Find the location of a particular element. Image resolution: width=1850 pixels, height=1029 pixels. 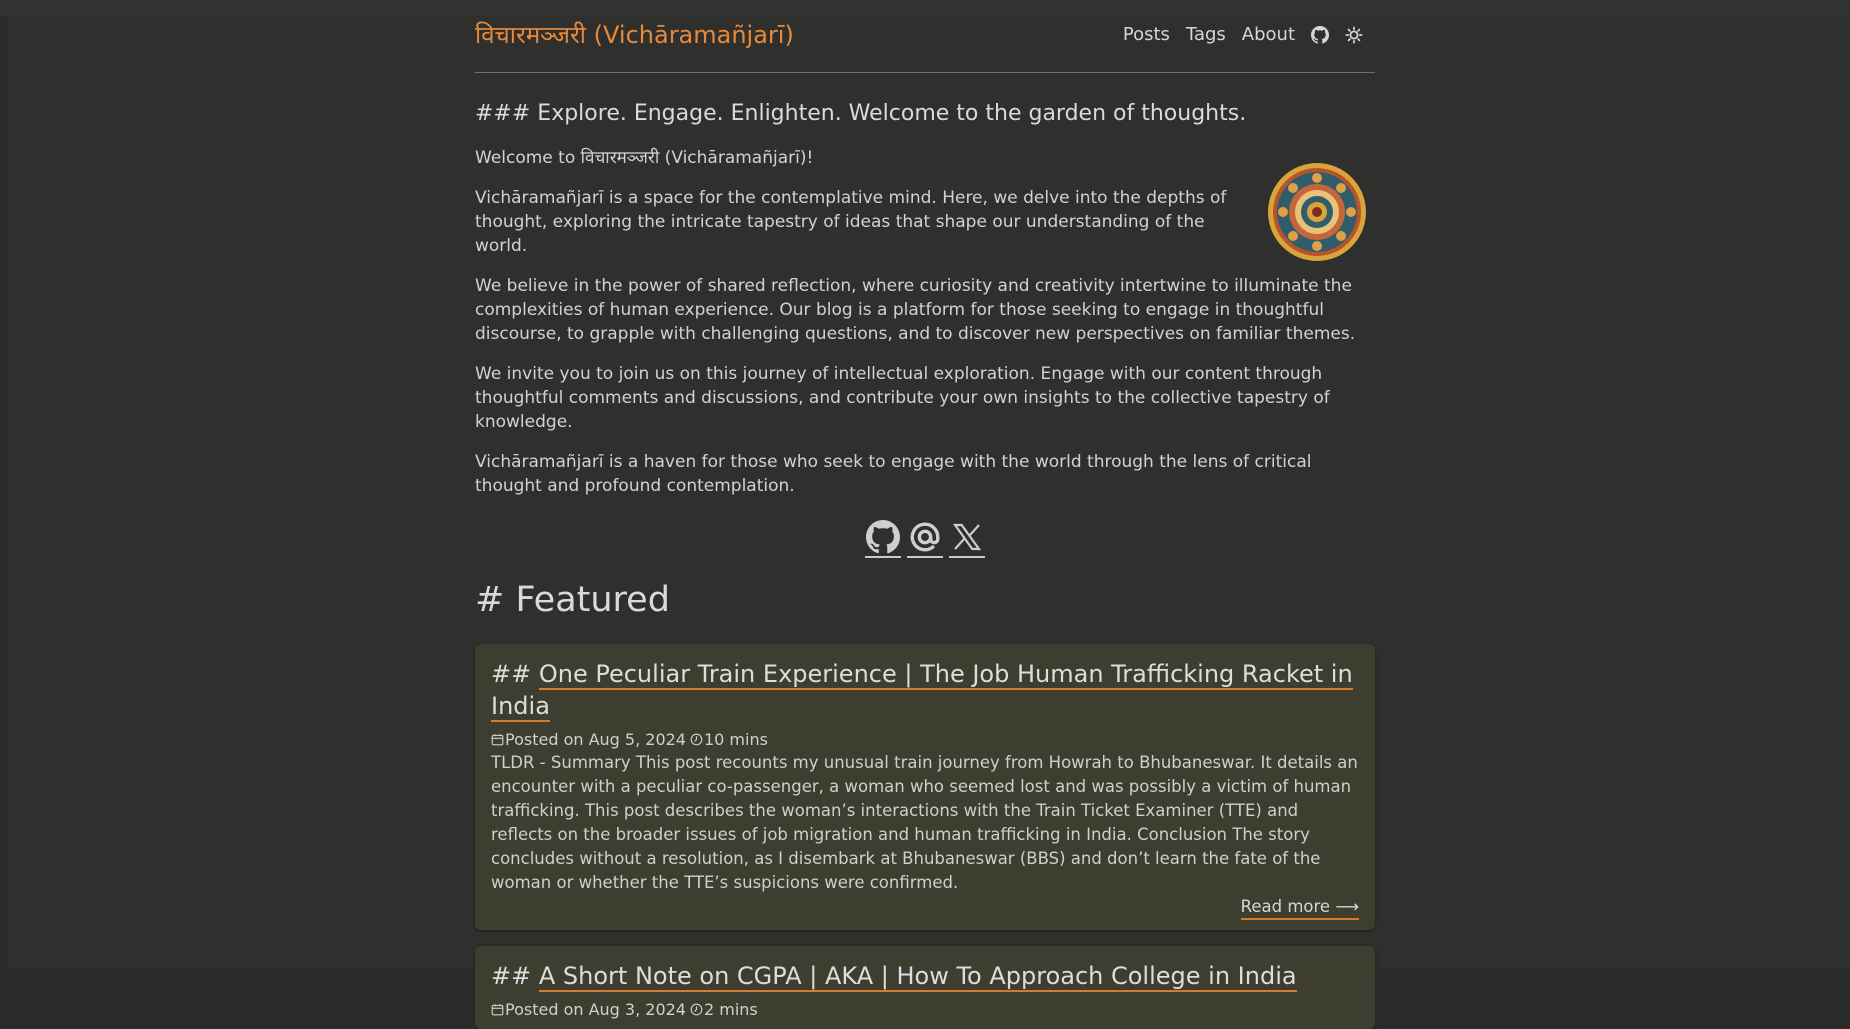

browser-top-strip is located at coordinates (925, 8).